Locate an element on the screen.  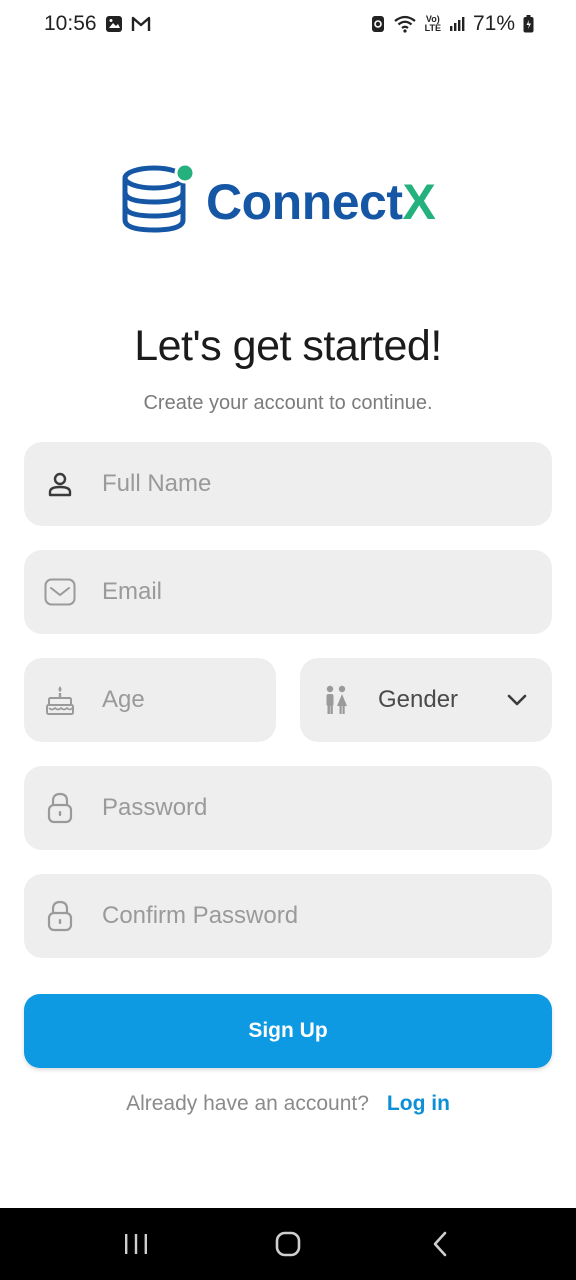
logo-text: ConnectX is located at coordinates (321, 202).